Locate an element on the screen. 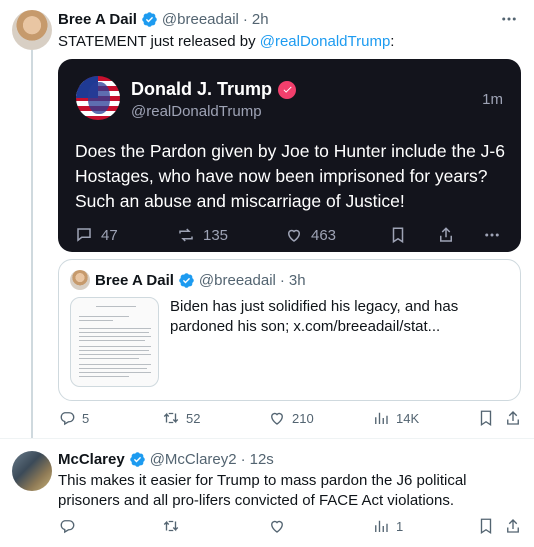 The width and height of the screenshot is (534, 547). author-name: McClarey is located at coordinates (91, 459).